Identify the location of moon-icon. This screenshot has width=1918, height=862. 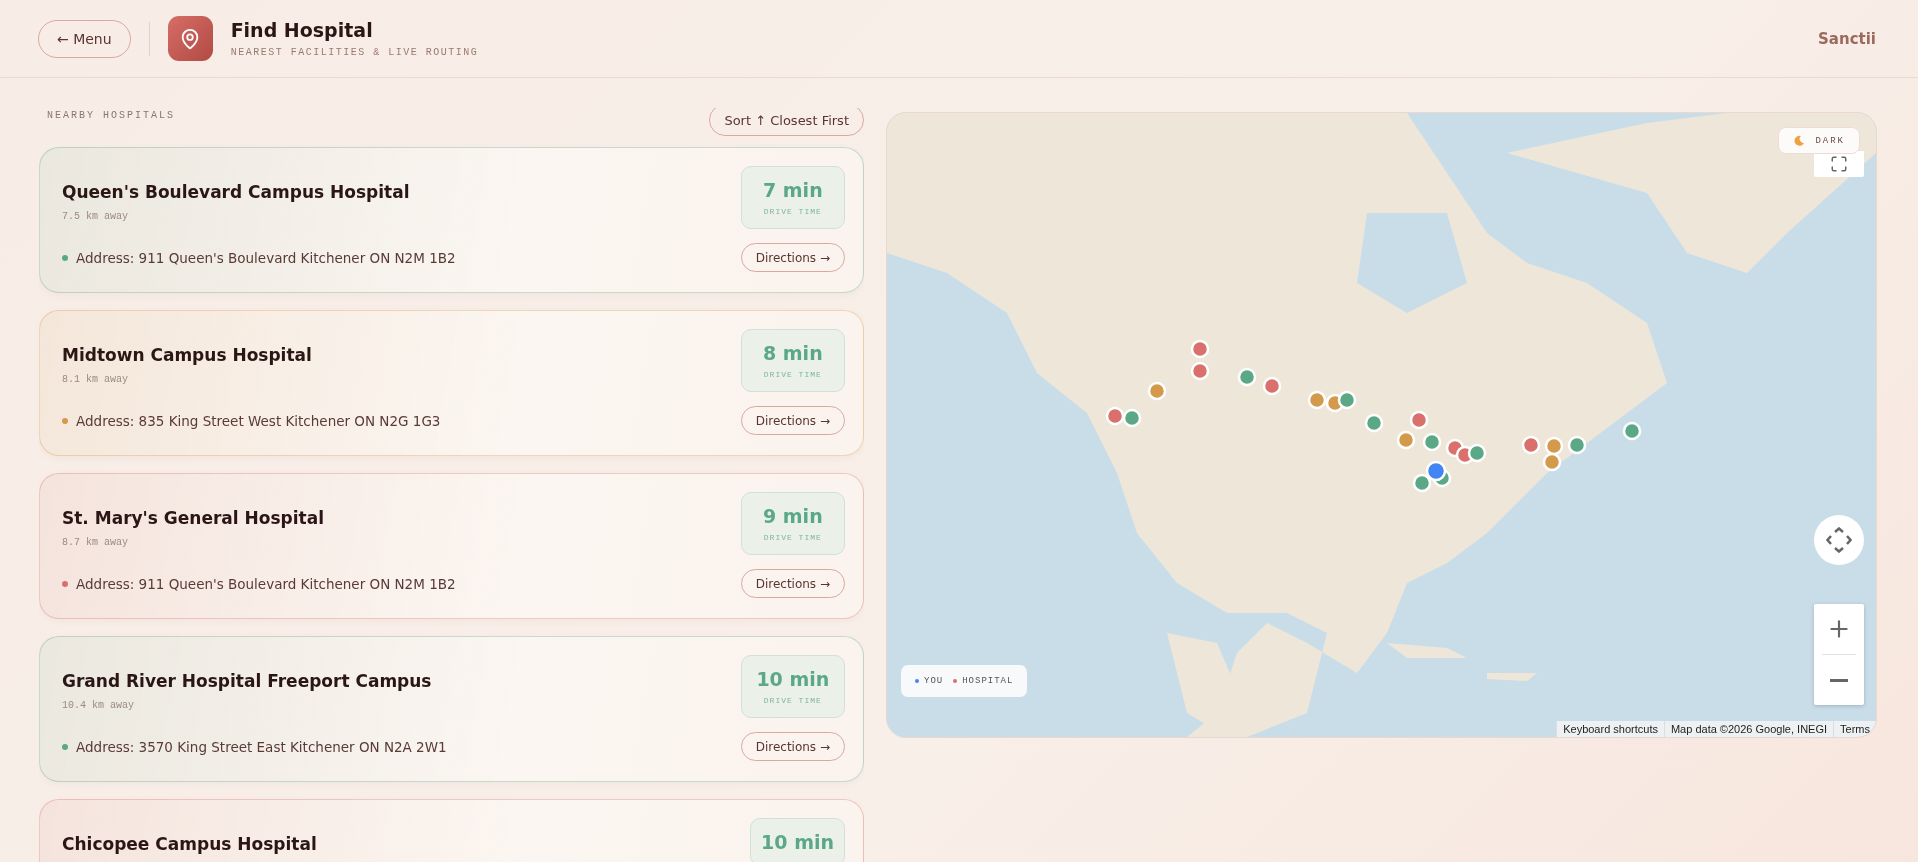
(1799, 140).